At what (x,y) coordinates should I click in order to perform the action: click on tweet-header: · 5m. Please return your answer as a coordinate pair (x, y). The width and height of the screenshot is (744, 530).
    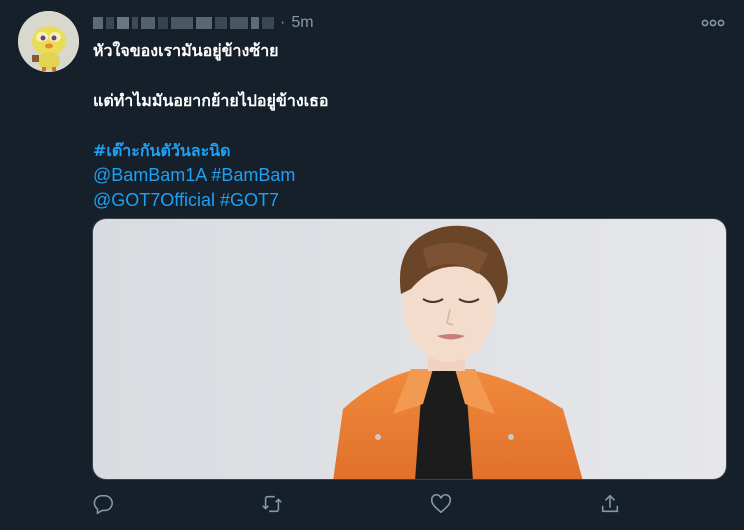
    Looking at the image, I should click on (203, 23).